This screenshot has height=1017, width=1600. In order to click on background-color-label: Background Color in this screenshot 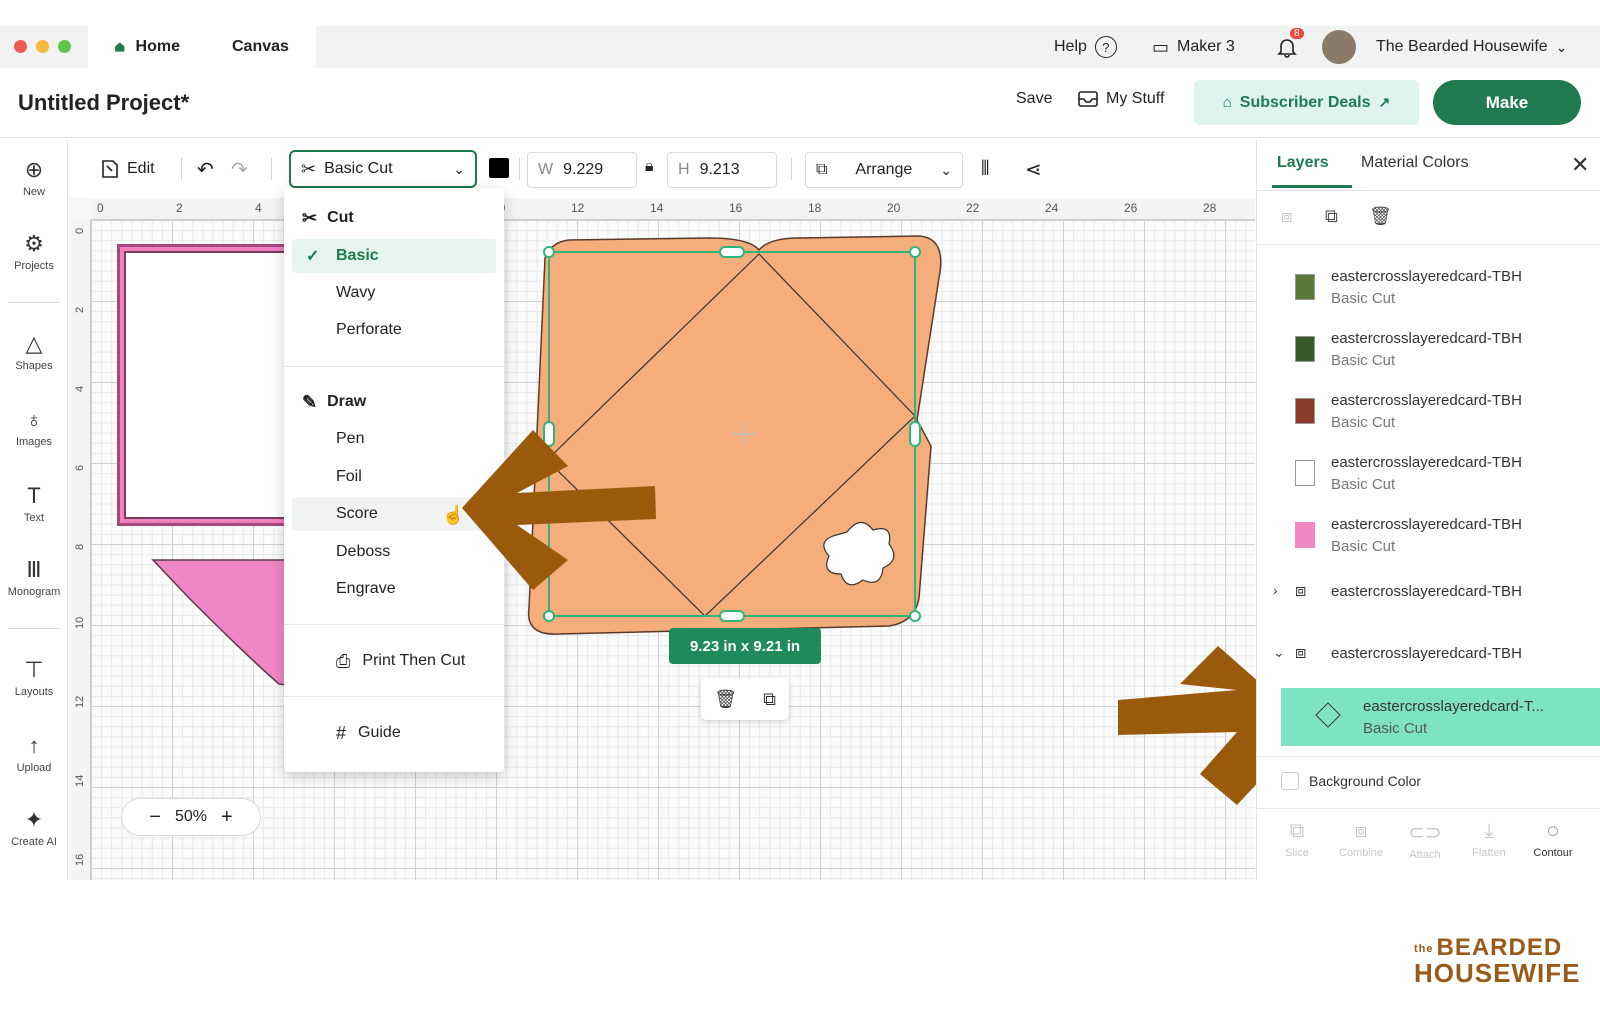, I will do `click(1365, 781)`.